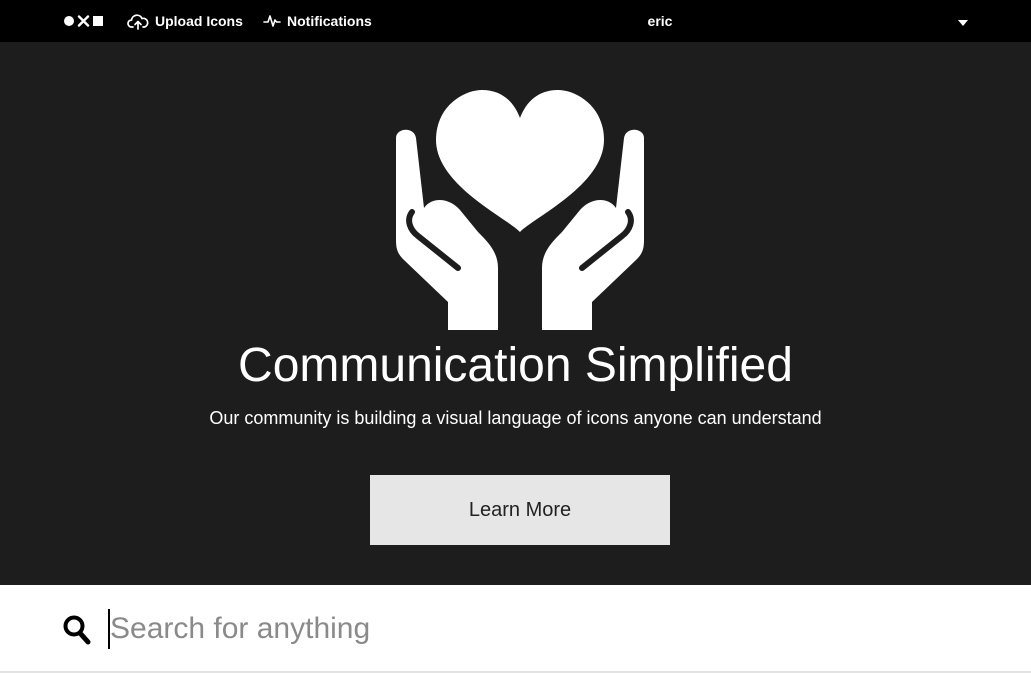 This screenshot has width=1031, height=673. What do you see at coordinates (660, 21) in the screenshot?
I see `user-menu-name: eric` at bounding box center [660, 21].